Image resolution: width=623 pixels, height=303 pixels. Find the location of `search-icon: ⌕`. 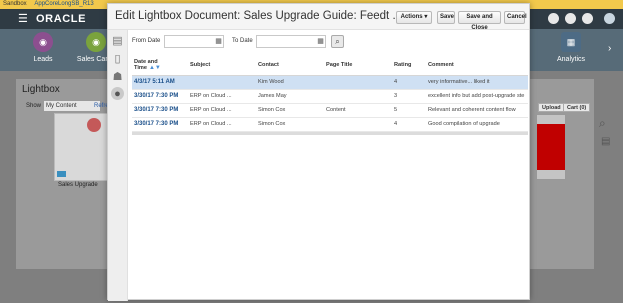

search-icon: ⌕ is located at coordinates (602, 123).